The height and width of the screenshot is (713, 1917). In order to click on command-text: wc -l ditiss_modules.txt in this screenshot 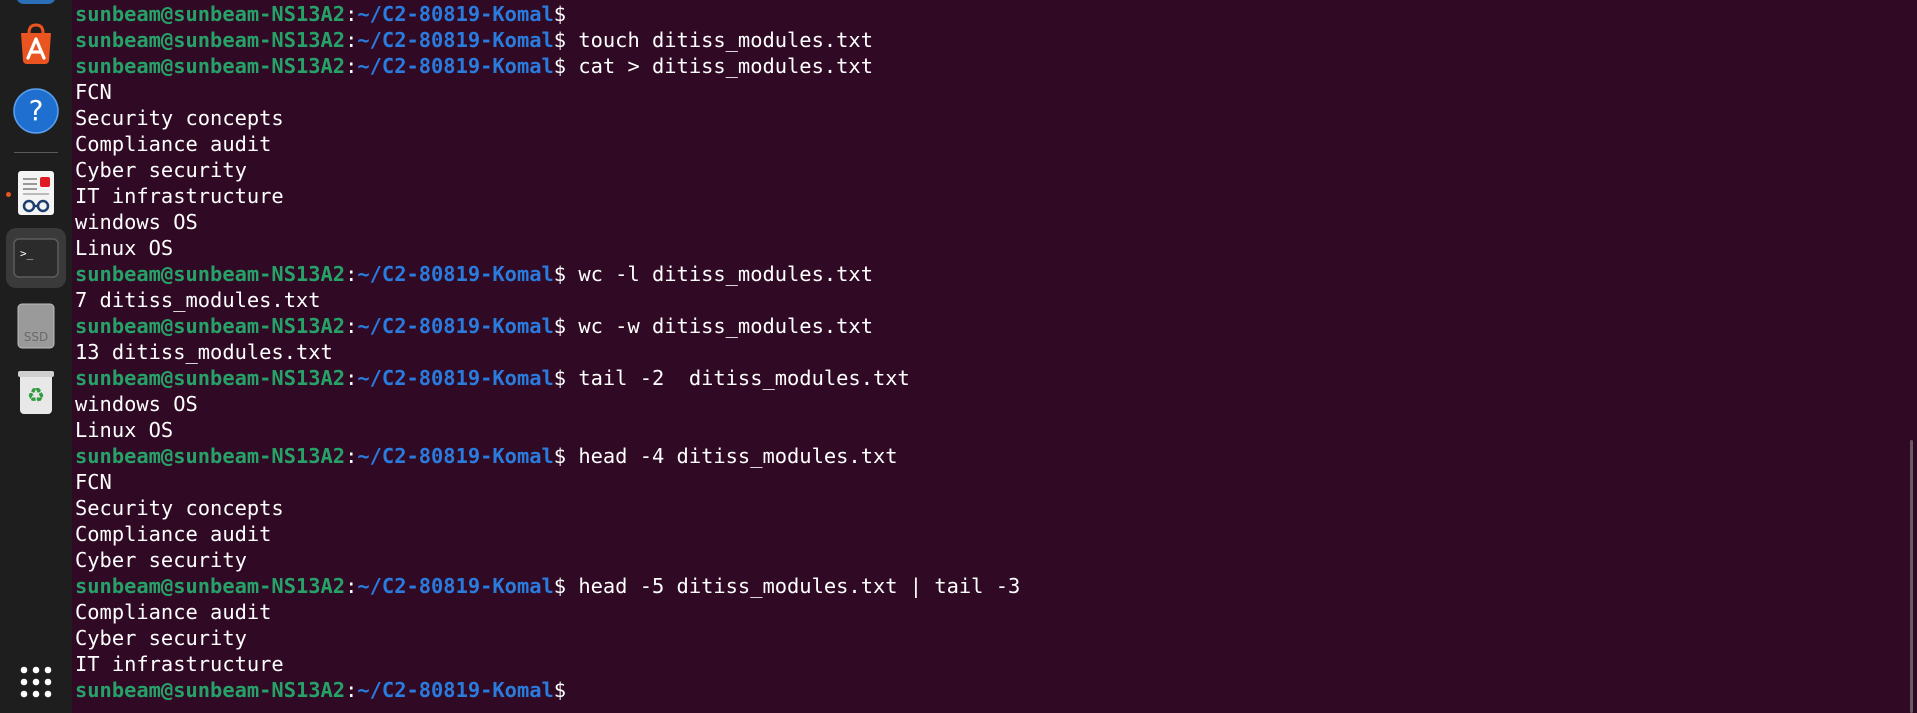, I will do `click(719, 274)`.